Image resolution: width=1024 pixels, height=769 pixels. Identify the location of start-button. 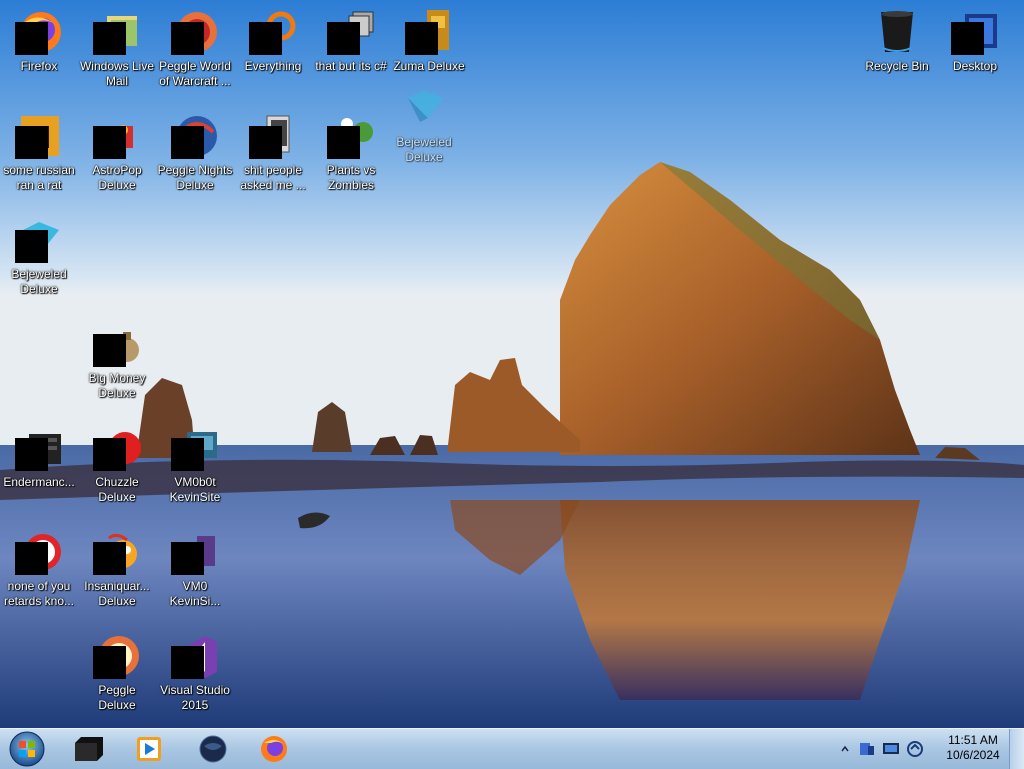
(27, 749).